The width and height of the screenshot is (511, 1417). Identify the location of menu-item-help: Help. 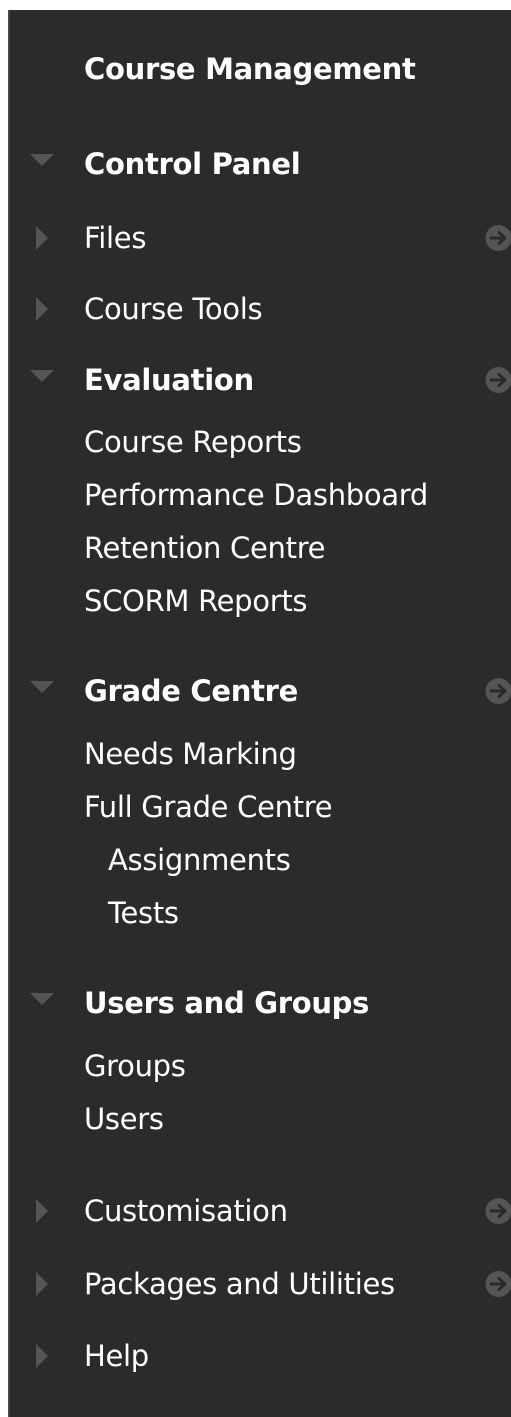
(260, 1356).